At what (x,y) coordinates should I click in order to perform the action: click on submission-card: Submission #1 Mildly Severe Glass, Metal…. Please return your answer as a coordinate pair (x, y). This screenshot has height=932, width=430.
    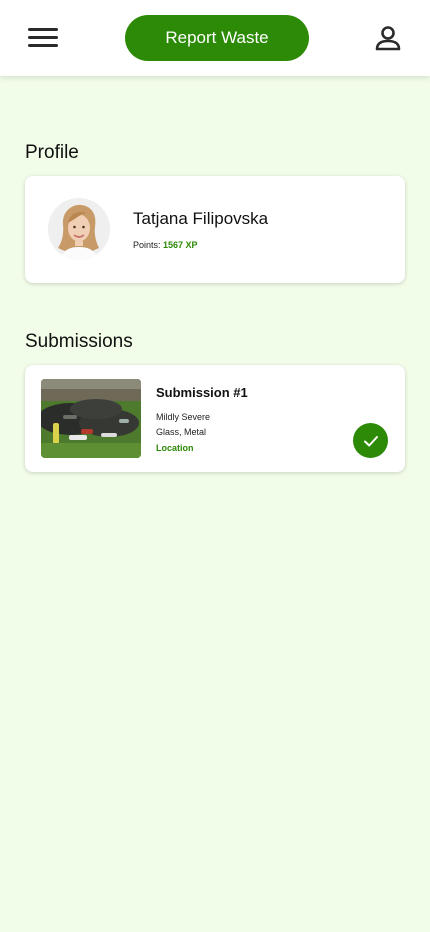
    Looking at the image, I should click on (215, 418).